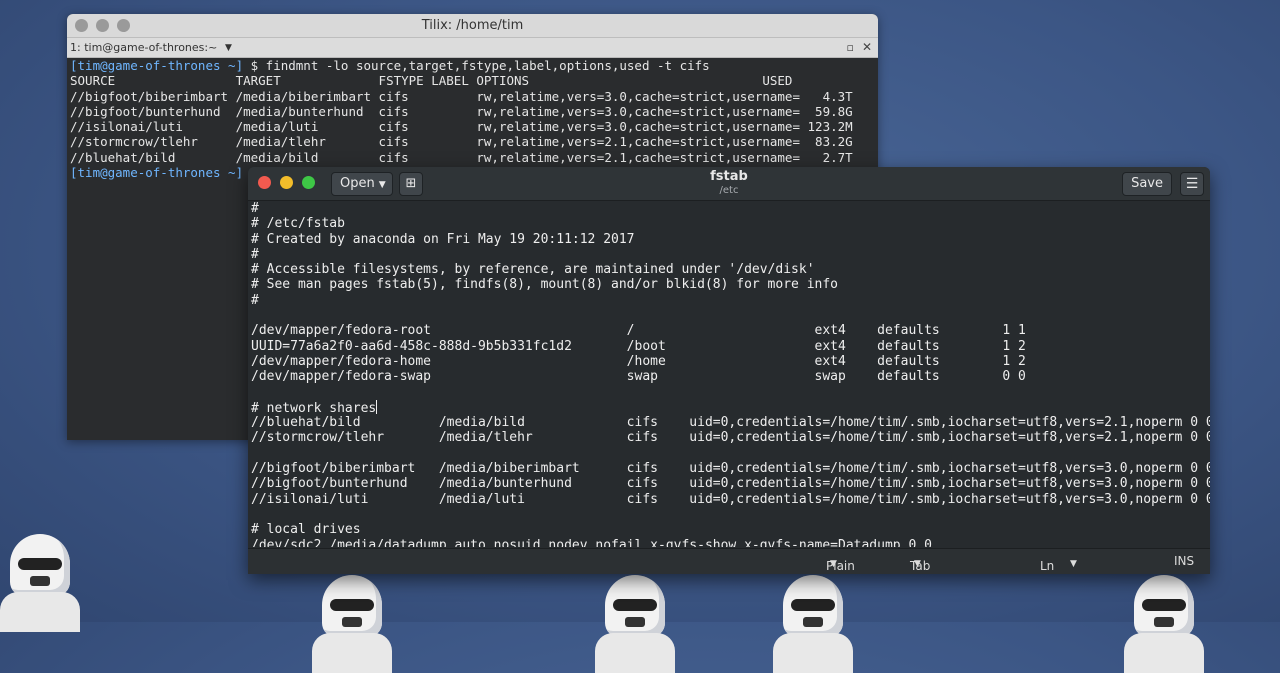 The image size is (1280, 673). What do you see at coordinates (306, 530) in the screenshot?
I see `editor-line-text: # local drives` at bounding box center [306, 530].